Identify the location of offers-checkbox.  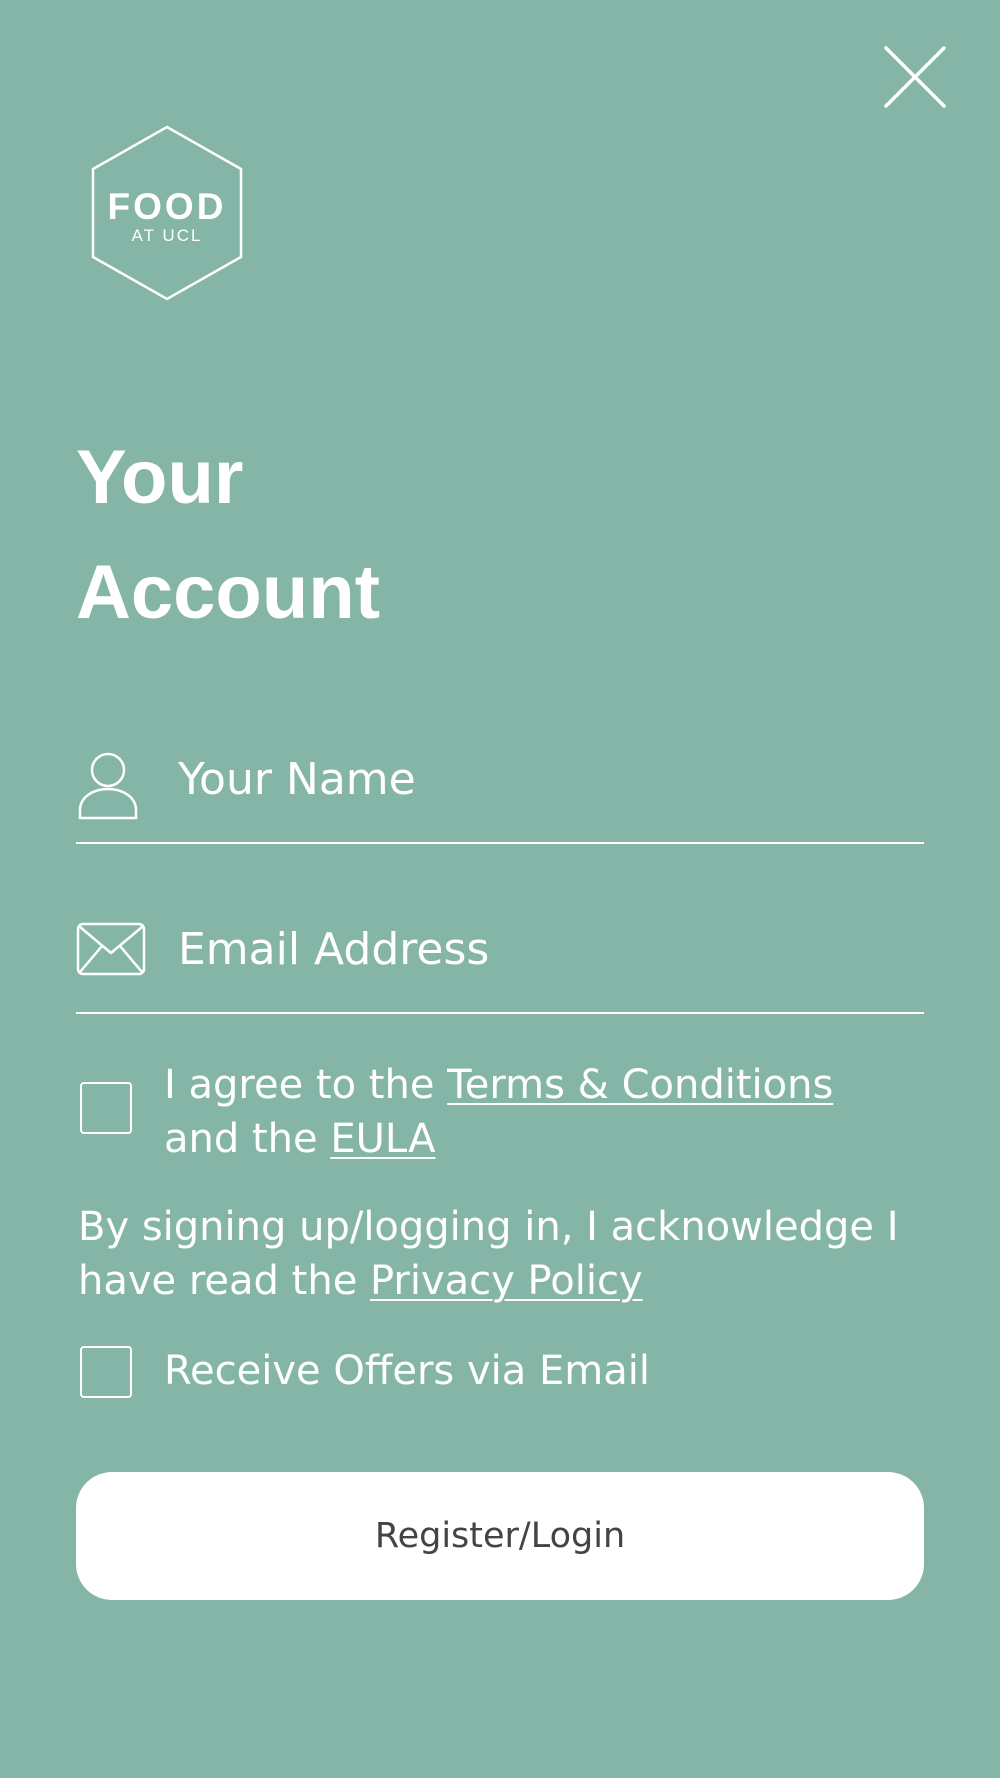
(106, 1372).